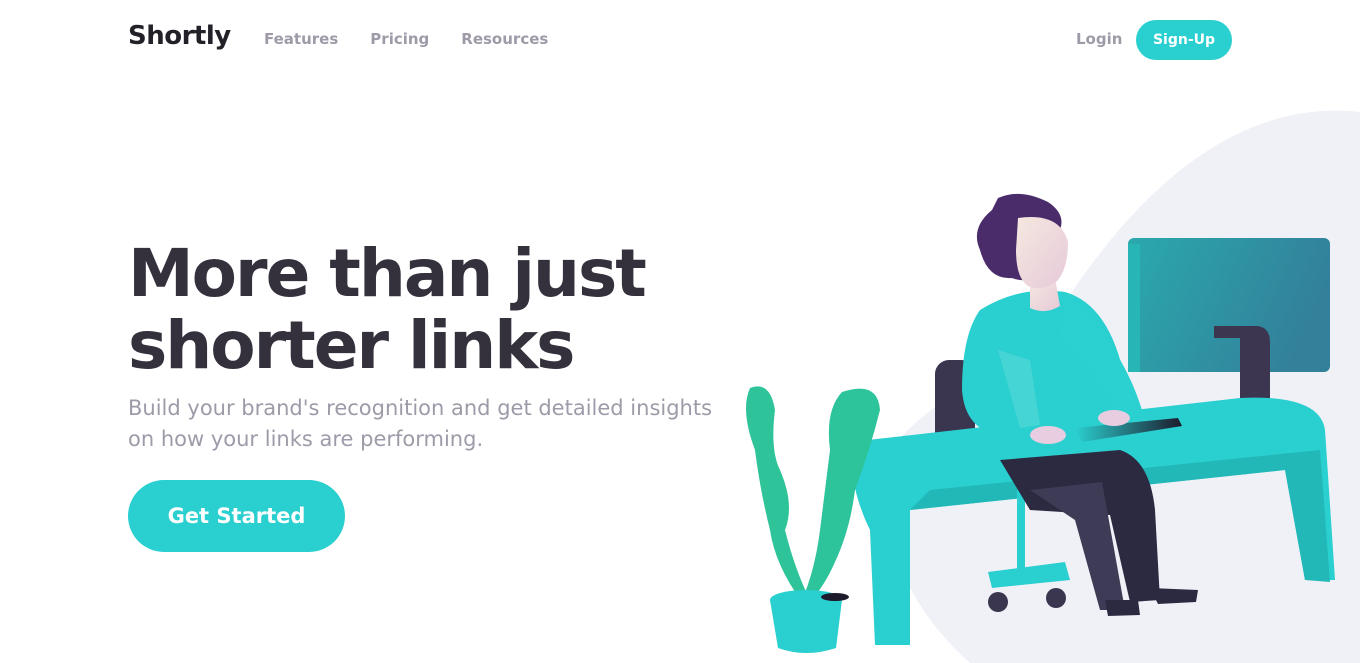 The height and width of the screenshot is (663, 1360). Describe the element at coordinates (504, 39) in the screenshot. I see `nav-link-resources: Resources` at that location.